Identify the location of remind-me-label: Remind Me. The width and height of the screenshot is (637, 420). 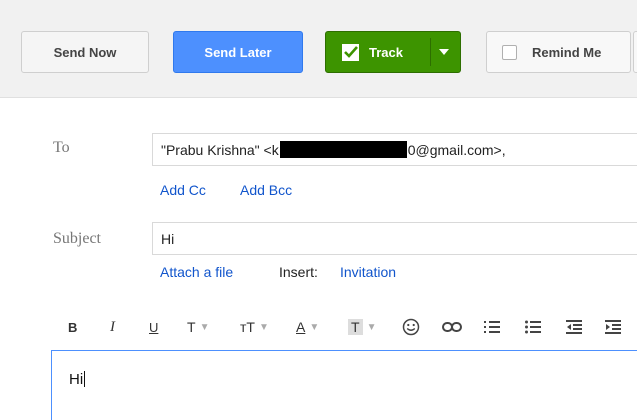
(567, 52).